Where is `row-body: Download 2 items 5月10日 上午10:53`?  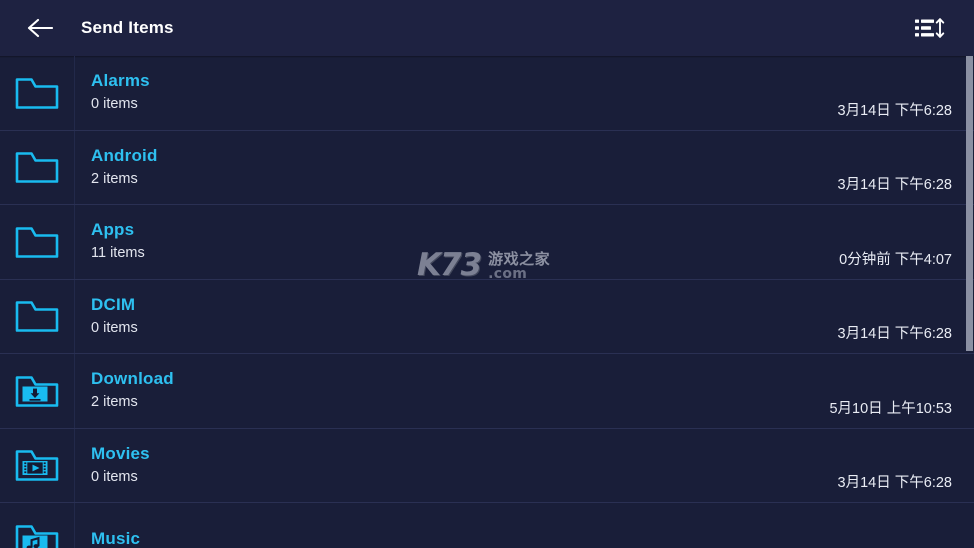 row-body: Download 2 items 5月10日 上午10:53 is located at coordinates (524, 391).